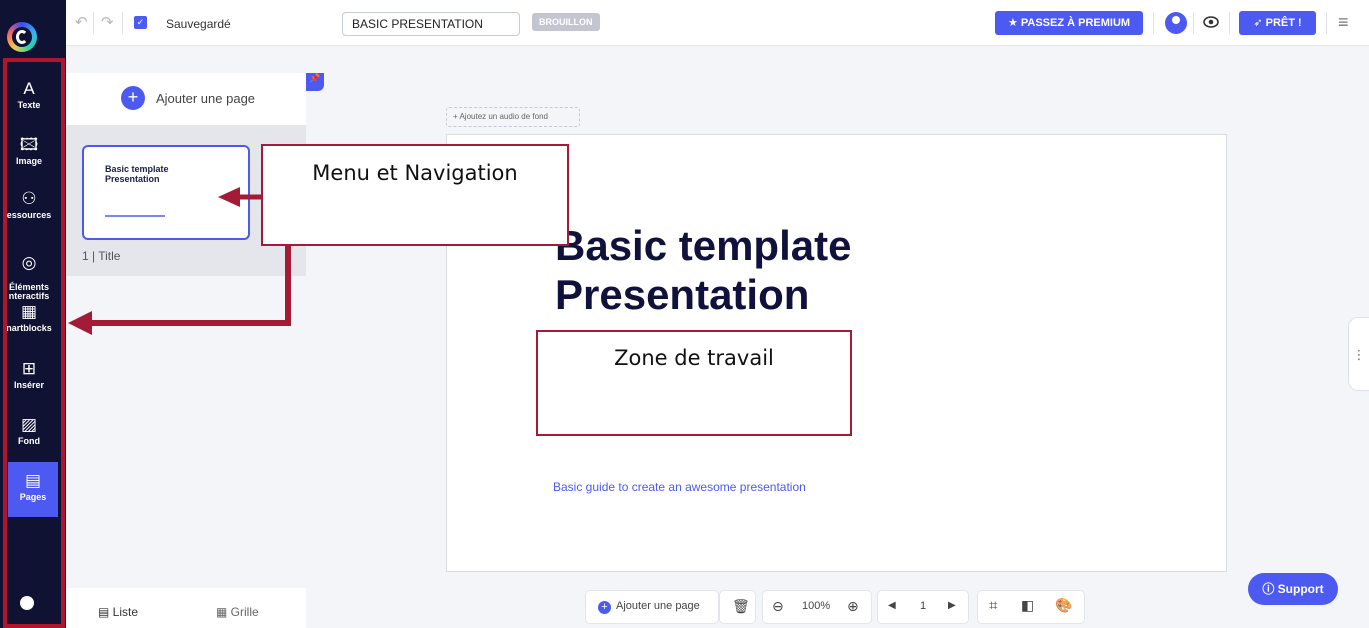 The height and width of the screenshot is (628, 1369). What do you see at coordinates (140, 22) in the screenshot?
I see `saved-check-icon: ✓` at bounding box center [140, 22].